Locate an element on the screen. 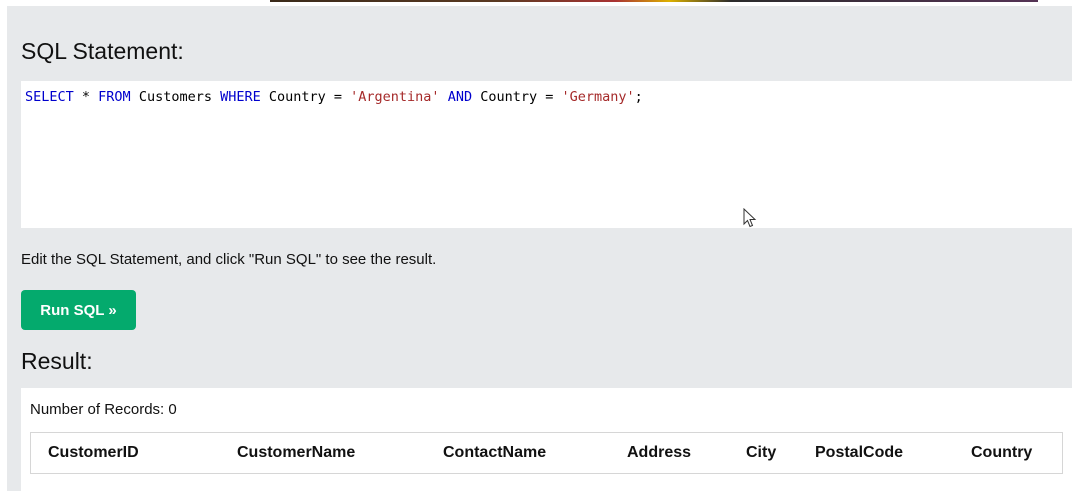  sql-token: ; is located at coordinates (638, 97).